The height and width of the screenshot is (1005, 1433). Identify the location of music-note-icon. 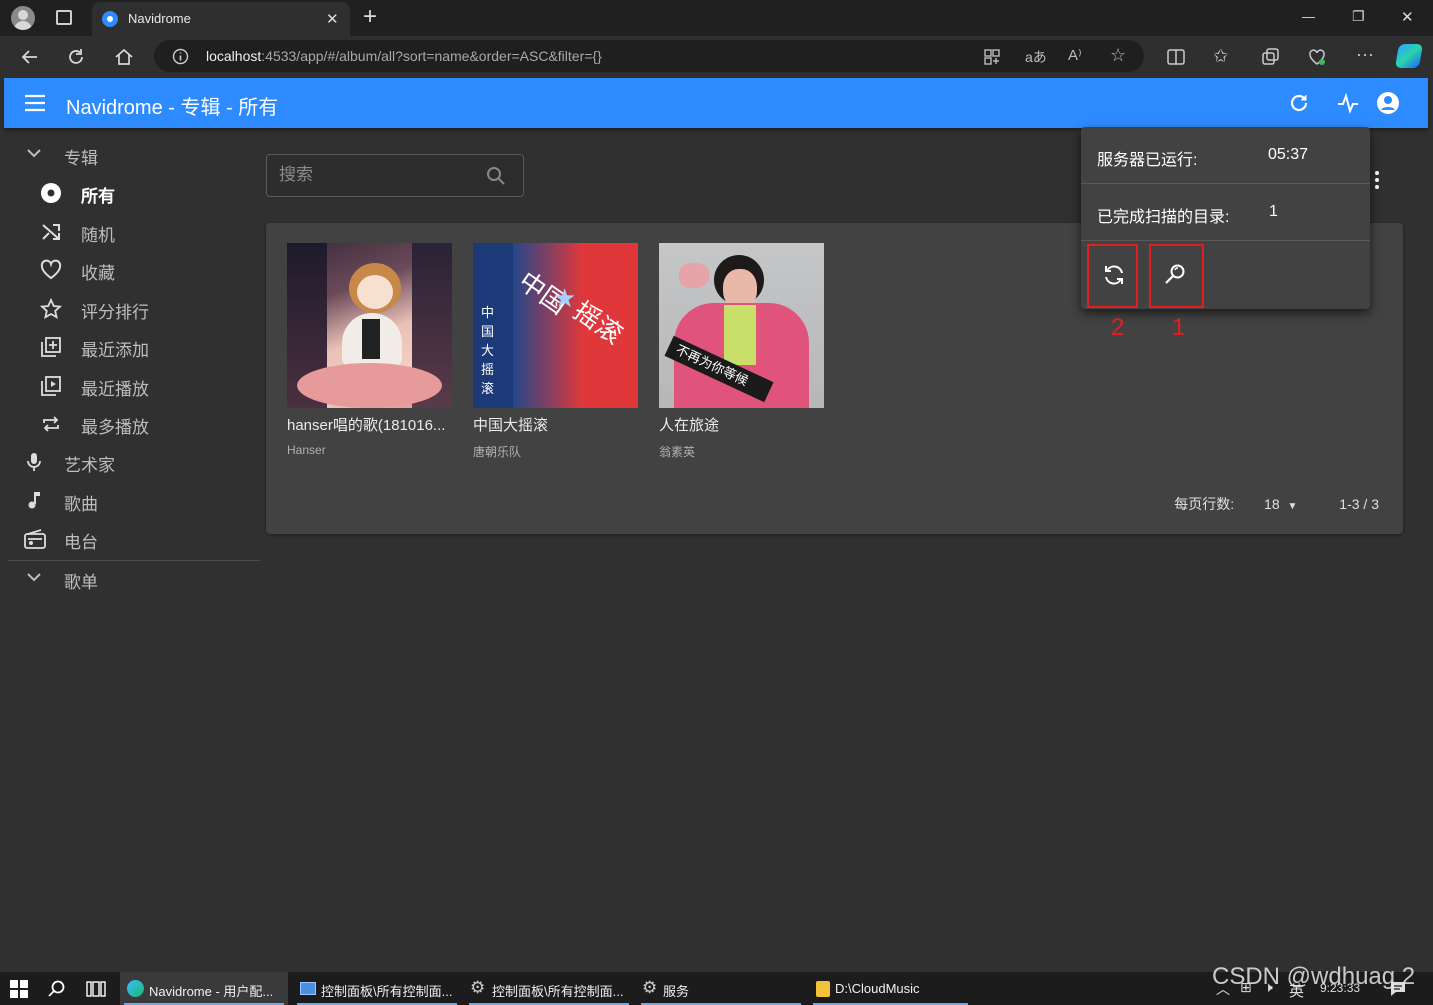
(34, 500).